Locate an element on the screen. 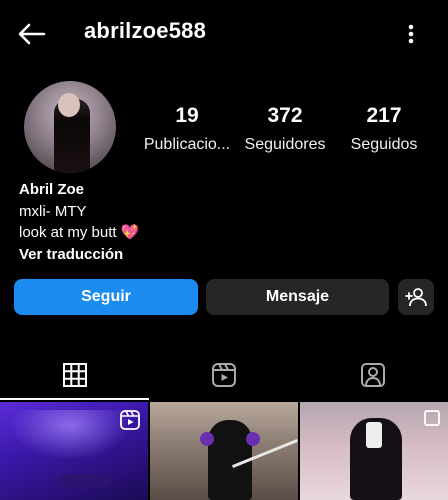  stat-followers-label: Seguidores is located at coordinates (285, 144).